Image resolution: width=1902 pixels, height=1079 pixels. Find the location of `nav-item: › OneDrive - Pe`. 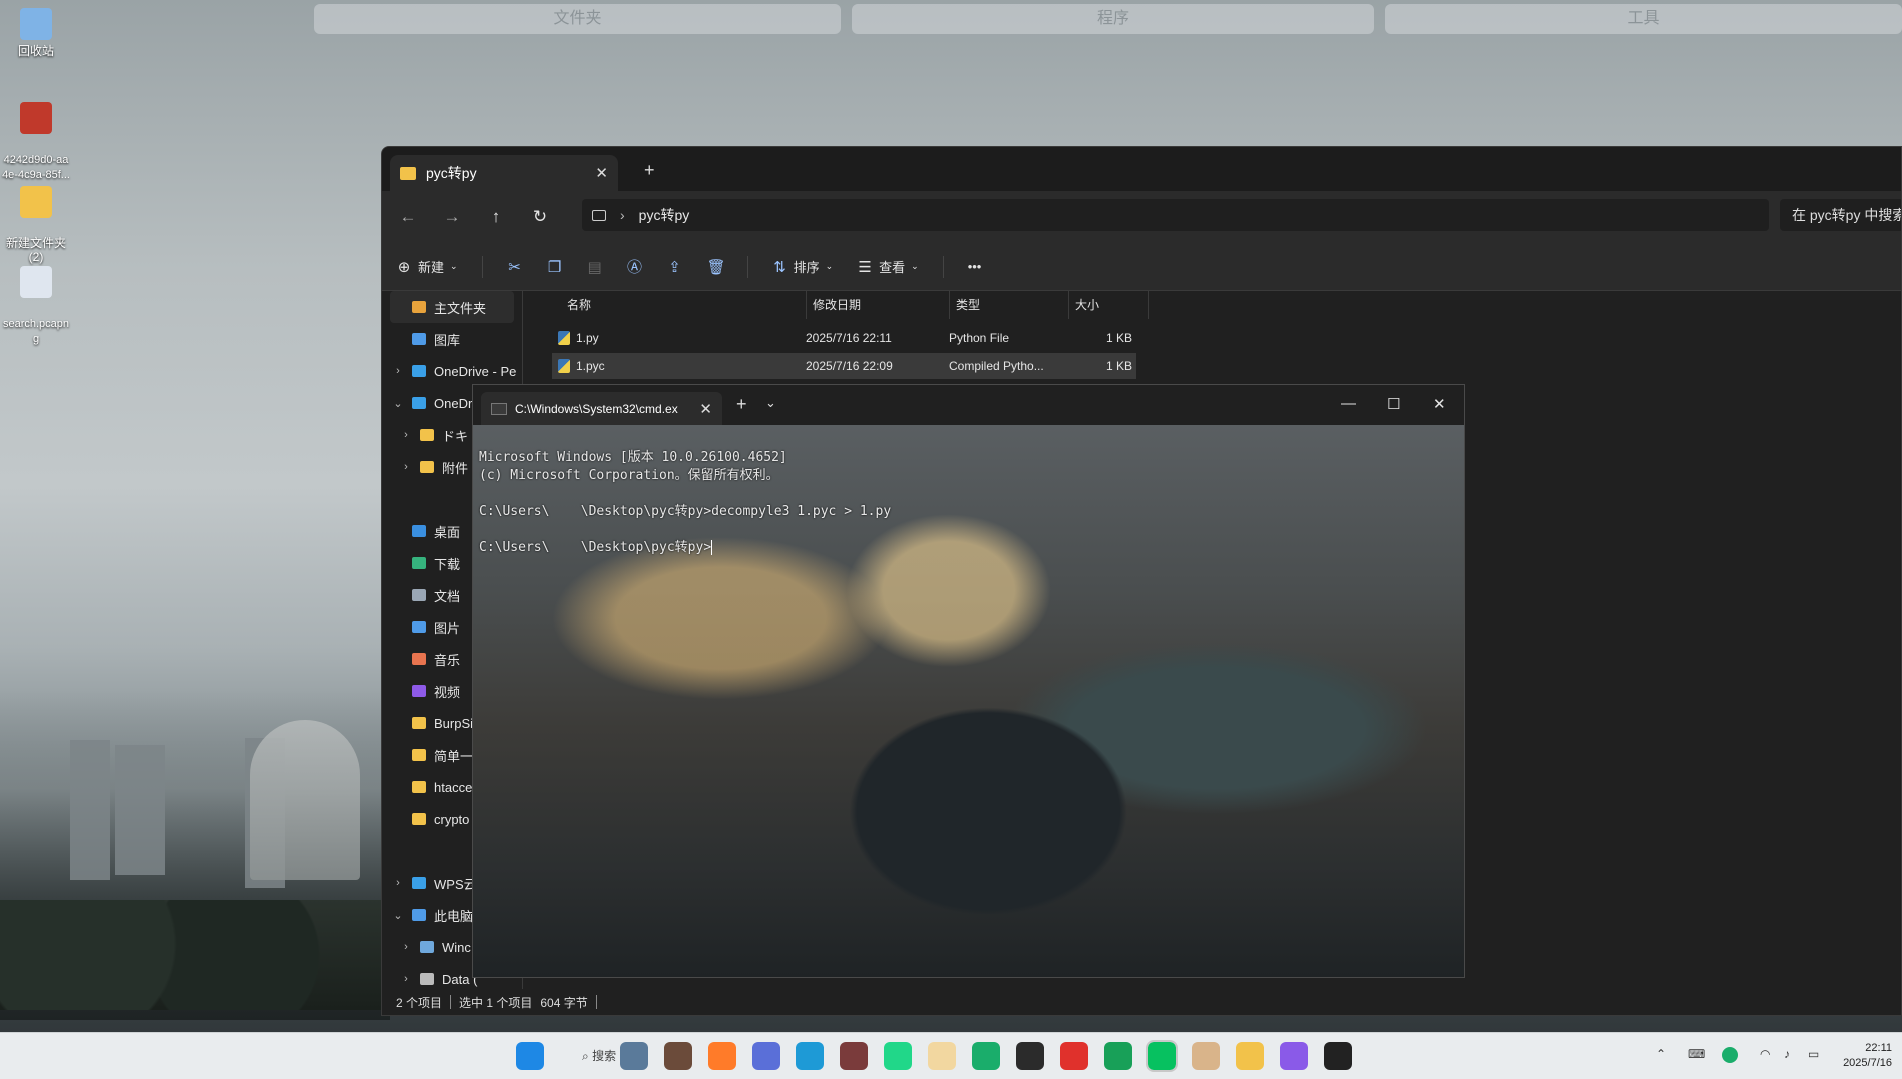

nav-item: › OneDrive - Pe is located at coordinates (452, 371).